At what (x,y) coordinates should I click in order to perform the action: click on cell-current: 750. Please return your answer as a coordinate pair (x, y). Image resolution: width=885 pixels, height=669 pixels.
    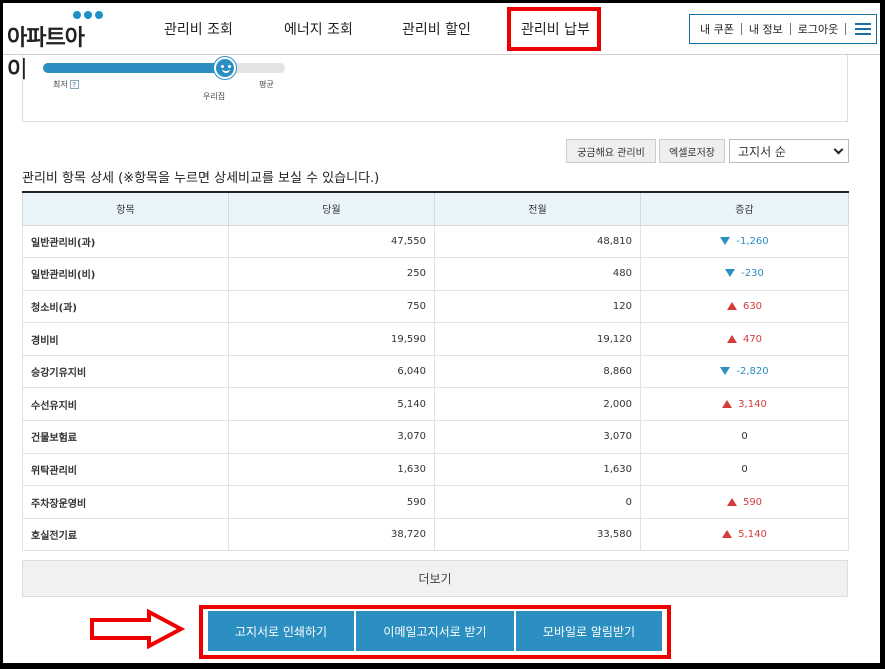
    Looking at the image, I should click on (331, 306).